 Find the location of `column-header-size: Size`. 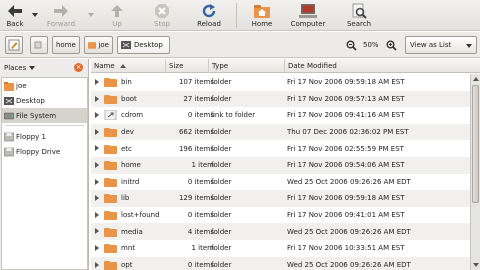

column-header-size: Size is located at coordinates (187, 66).